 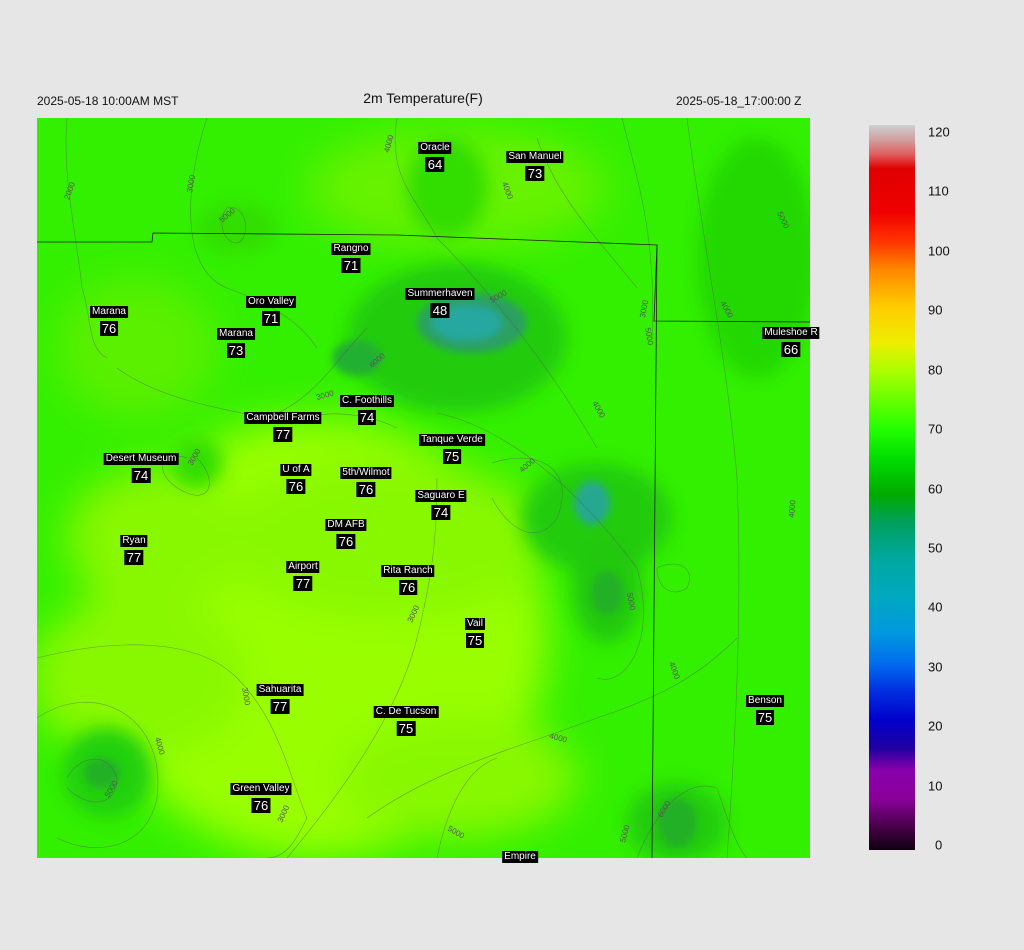 I want to click on valid-time-utc: 2025-05-18_17:00:00 Z, so click(x=739, y=101).